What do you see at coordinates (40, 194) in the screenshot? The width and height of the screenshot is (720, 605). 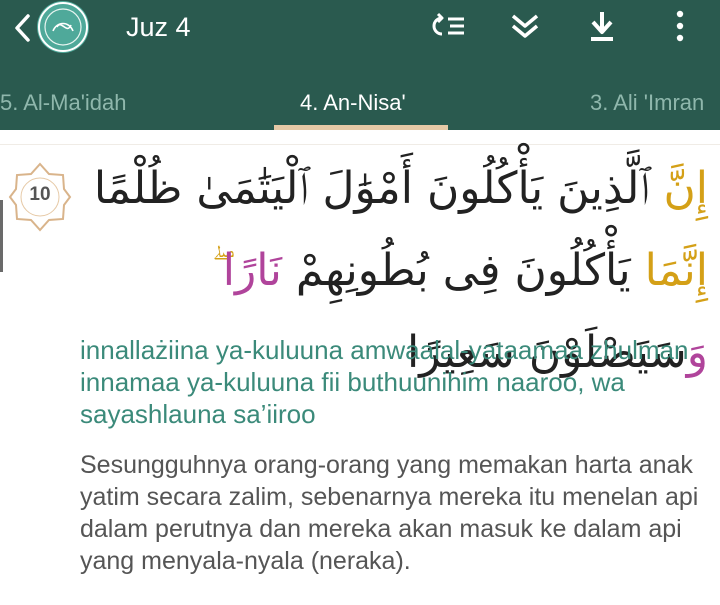 I see `ayah-number: 10` at bounding box center [40, 194].